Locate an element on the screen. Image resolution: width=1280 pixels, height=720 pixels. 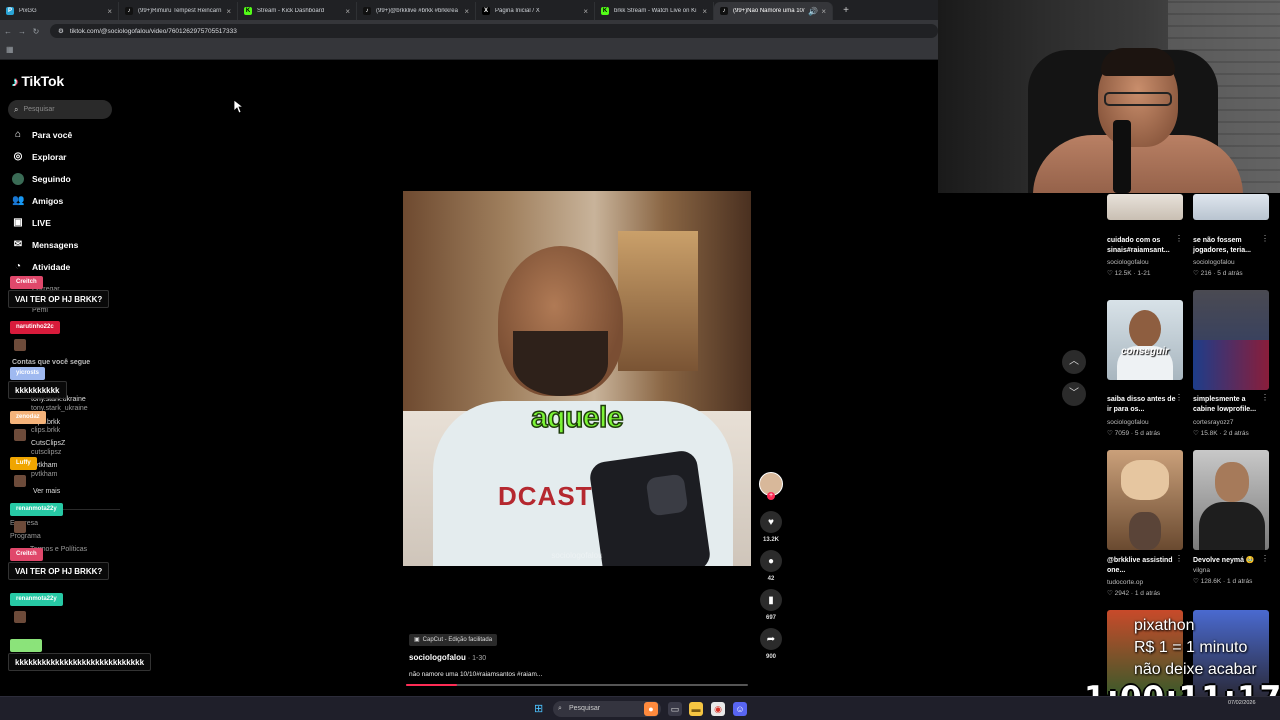
nav-item-activity: ◔ Atividade is located at coordinates (41, 266).